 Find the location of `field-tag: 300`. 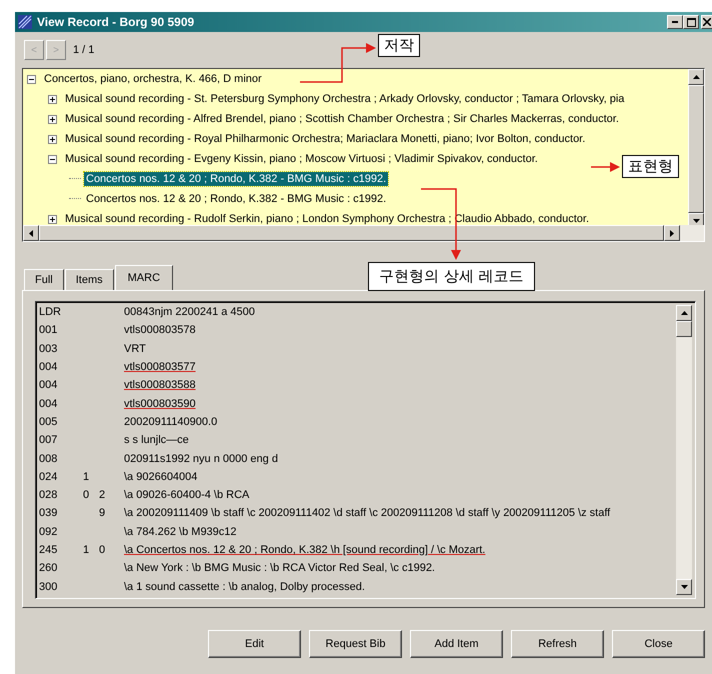

field-tag: 300 is located at coordinates (61, 586).